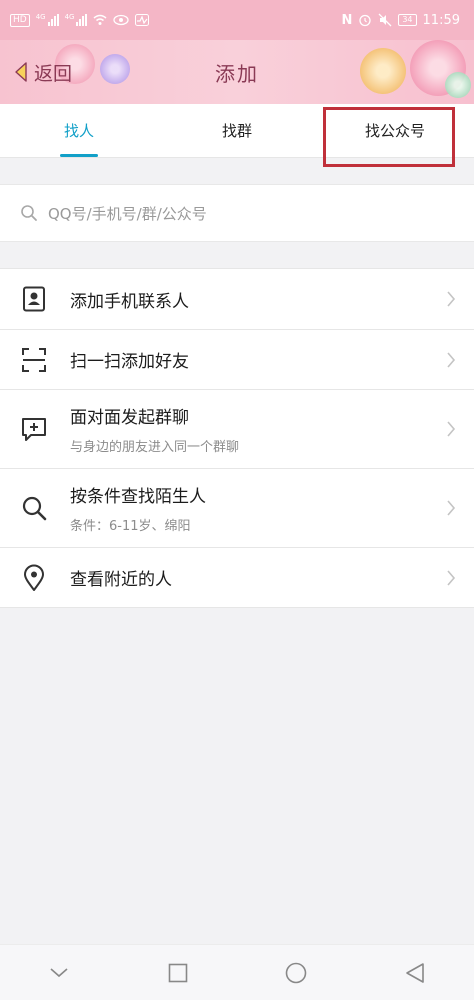  Describe the element at coordinates (121, 20) in the screenshot. I see `eye-icon` at that location.